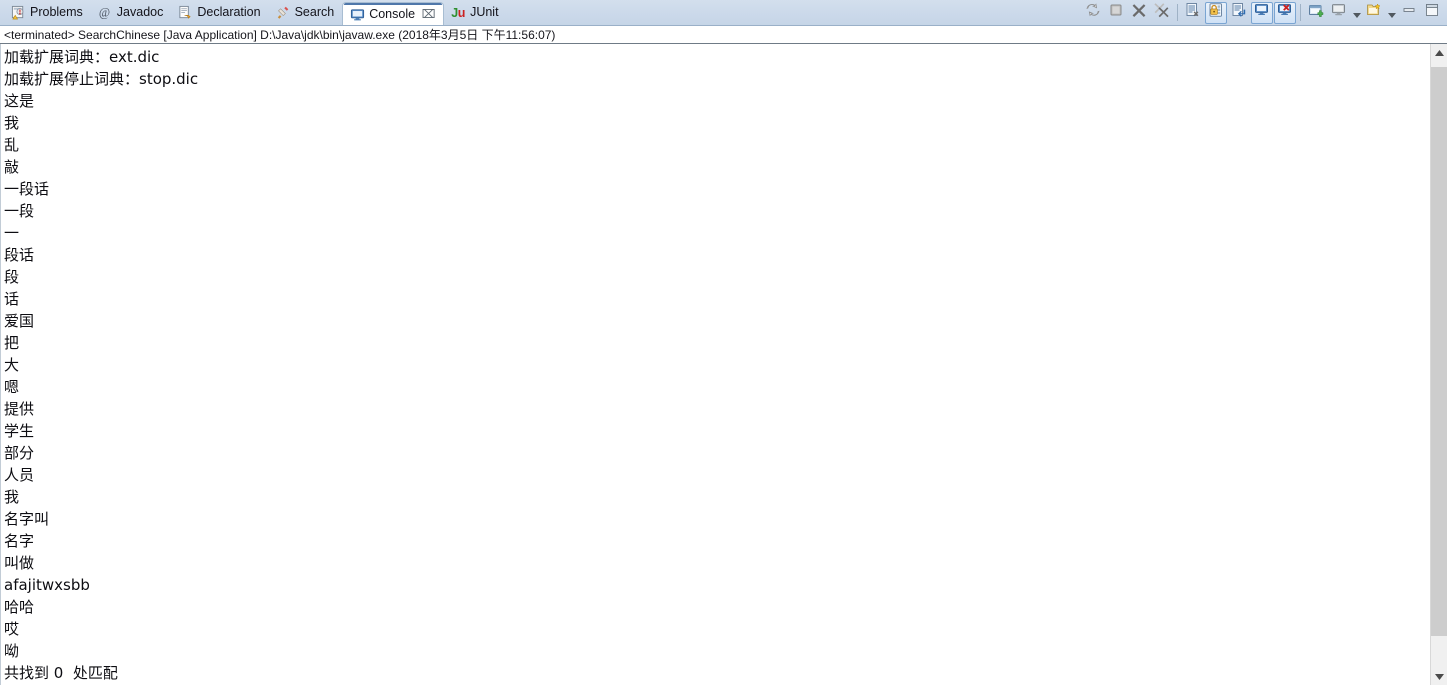 The height and width of the screenshot is (686, 1447). I want to click on console-line: 哈哈, so click(19, 607).